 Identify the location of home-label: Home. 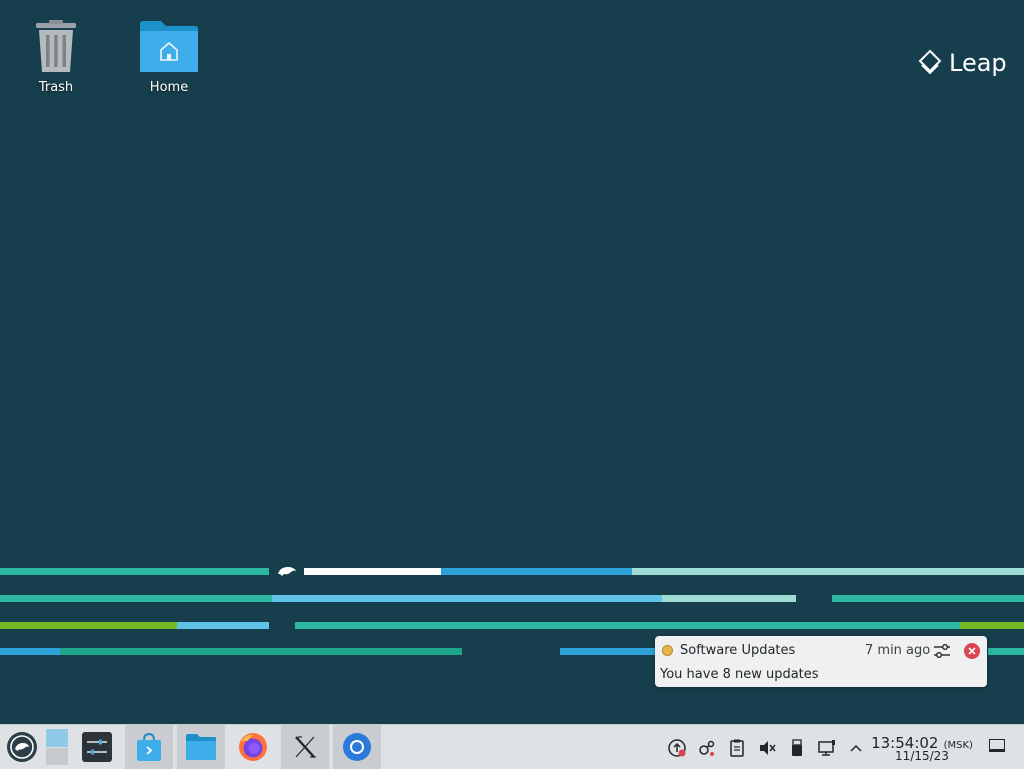
(169, 87).